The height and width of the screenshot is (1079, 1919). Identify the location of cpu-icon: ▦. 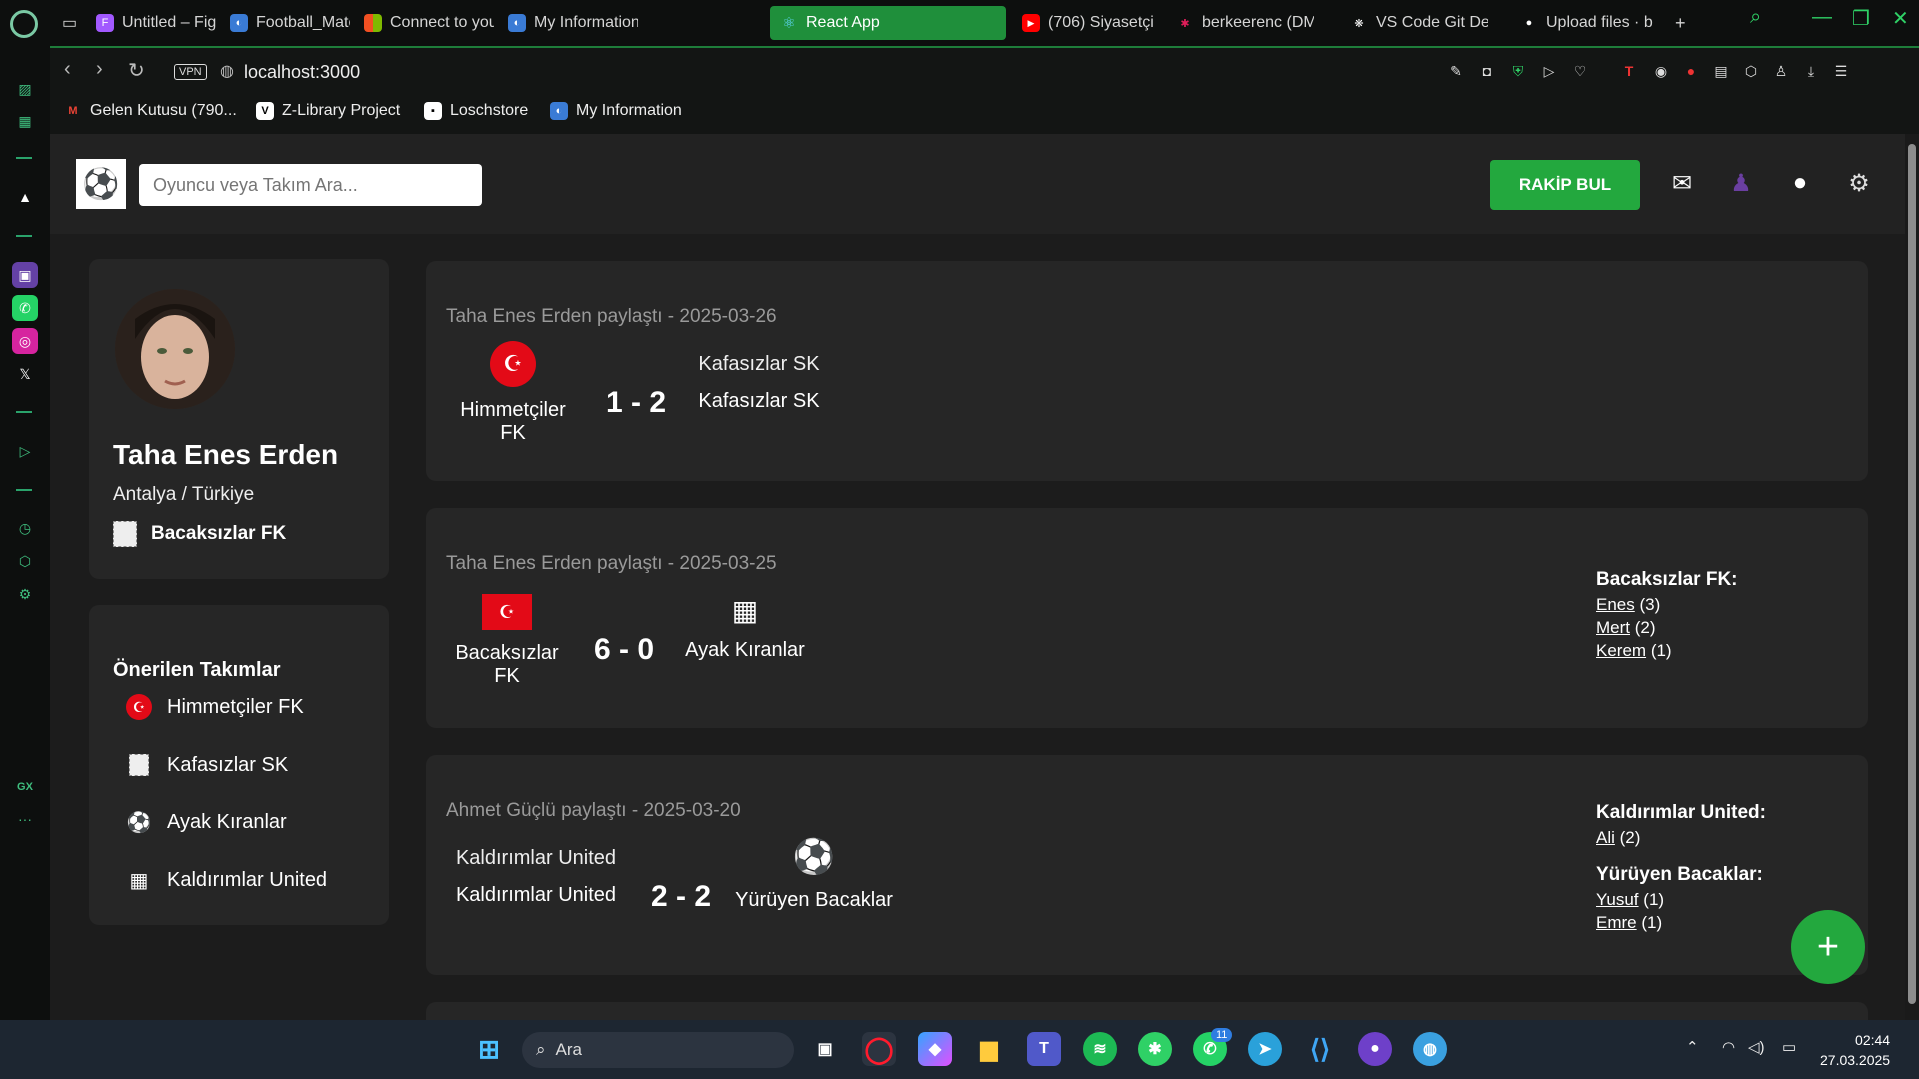
(25, 121).